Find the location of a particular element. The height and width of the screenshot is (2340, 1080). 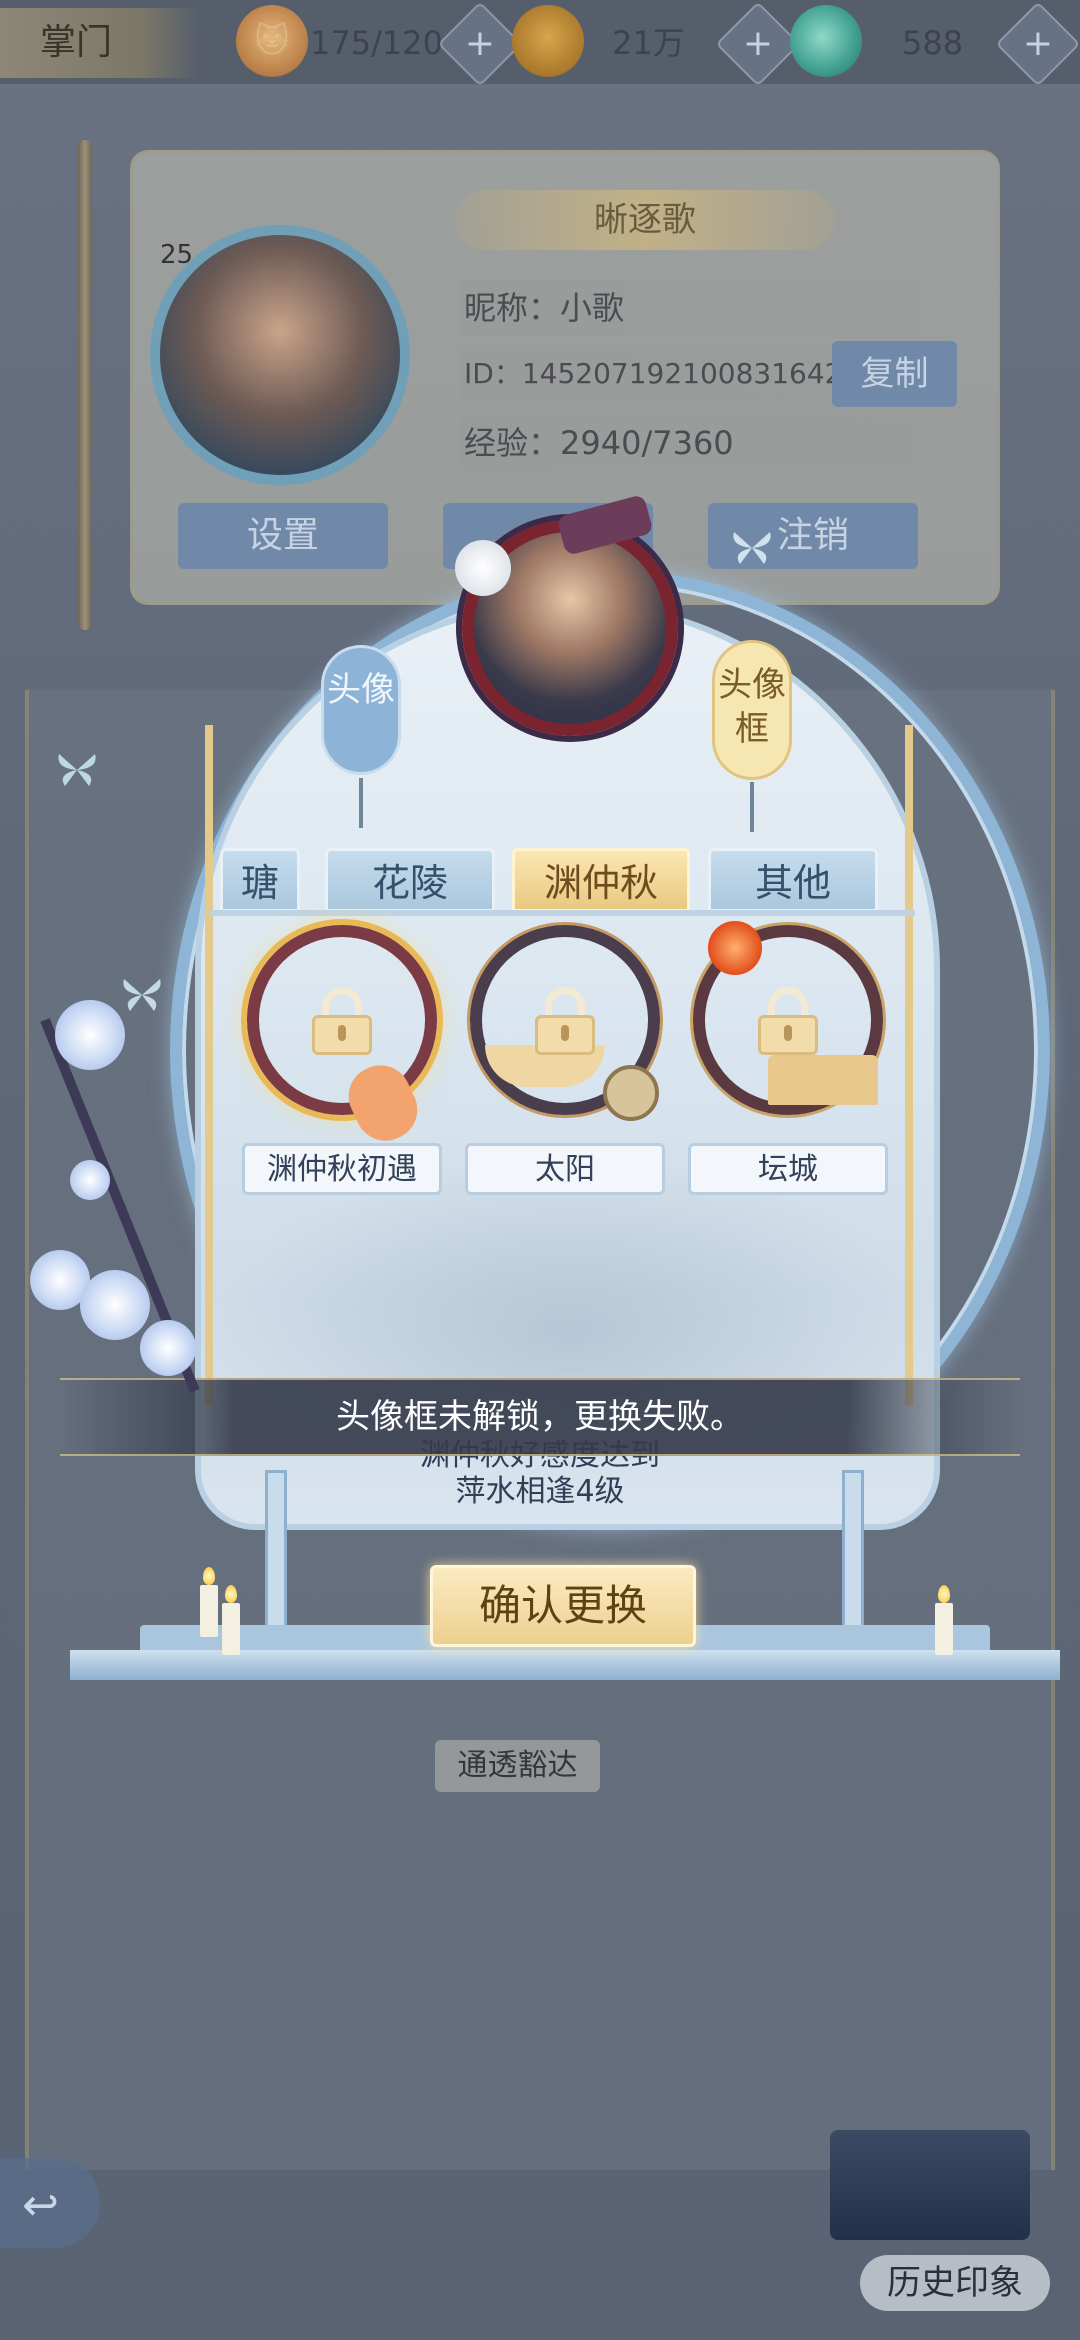

player-level: 25 is located at coordinates (177, 255).